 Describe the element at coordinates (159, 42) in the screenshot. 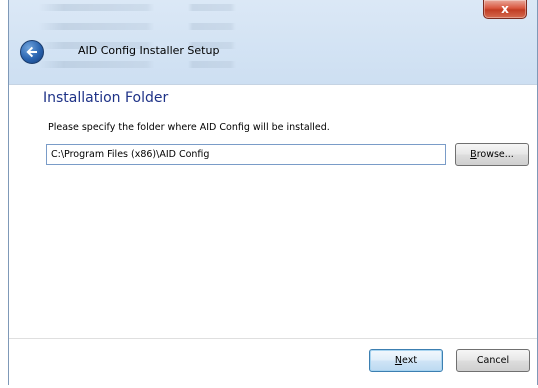

I see `background-ghost-text` at that location.